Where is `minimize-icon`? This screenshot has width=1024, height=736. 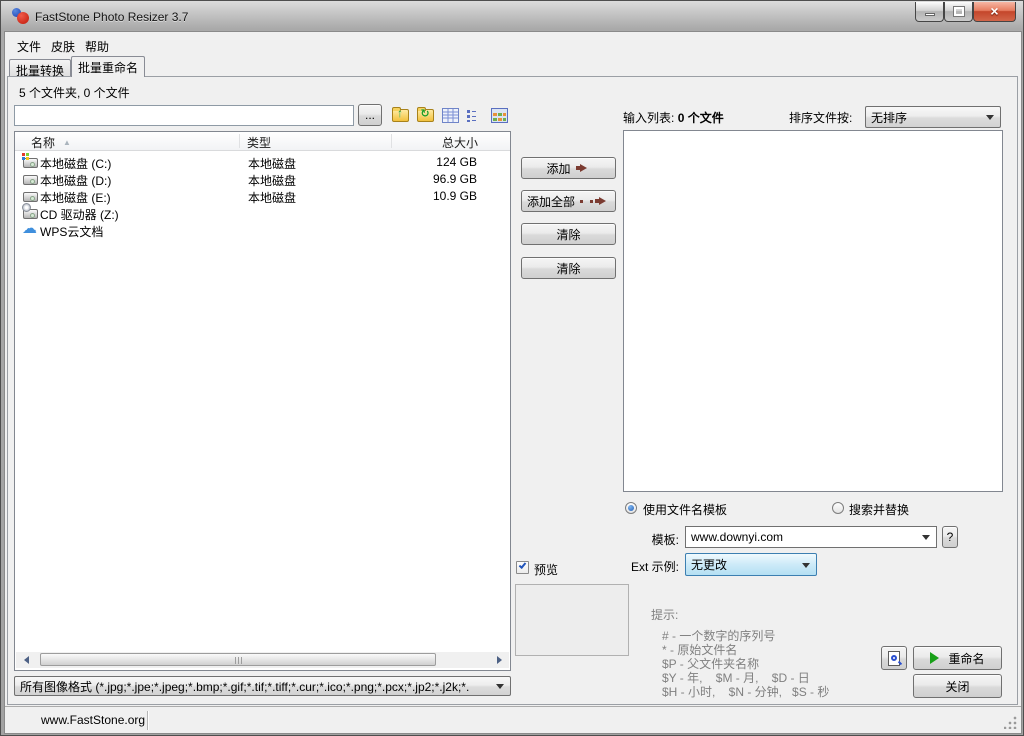
minimize-icon is located at coordinates (929, 14).